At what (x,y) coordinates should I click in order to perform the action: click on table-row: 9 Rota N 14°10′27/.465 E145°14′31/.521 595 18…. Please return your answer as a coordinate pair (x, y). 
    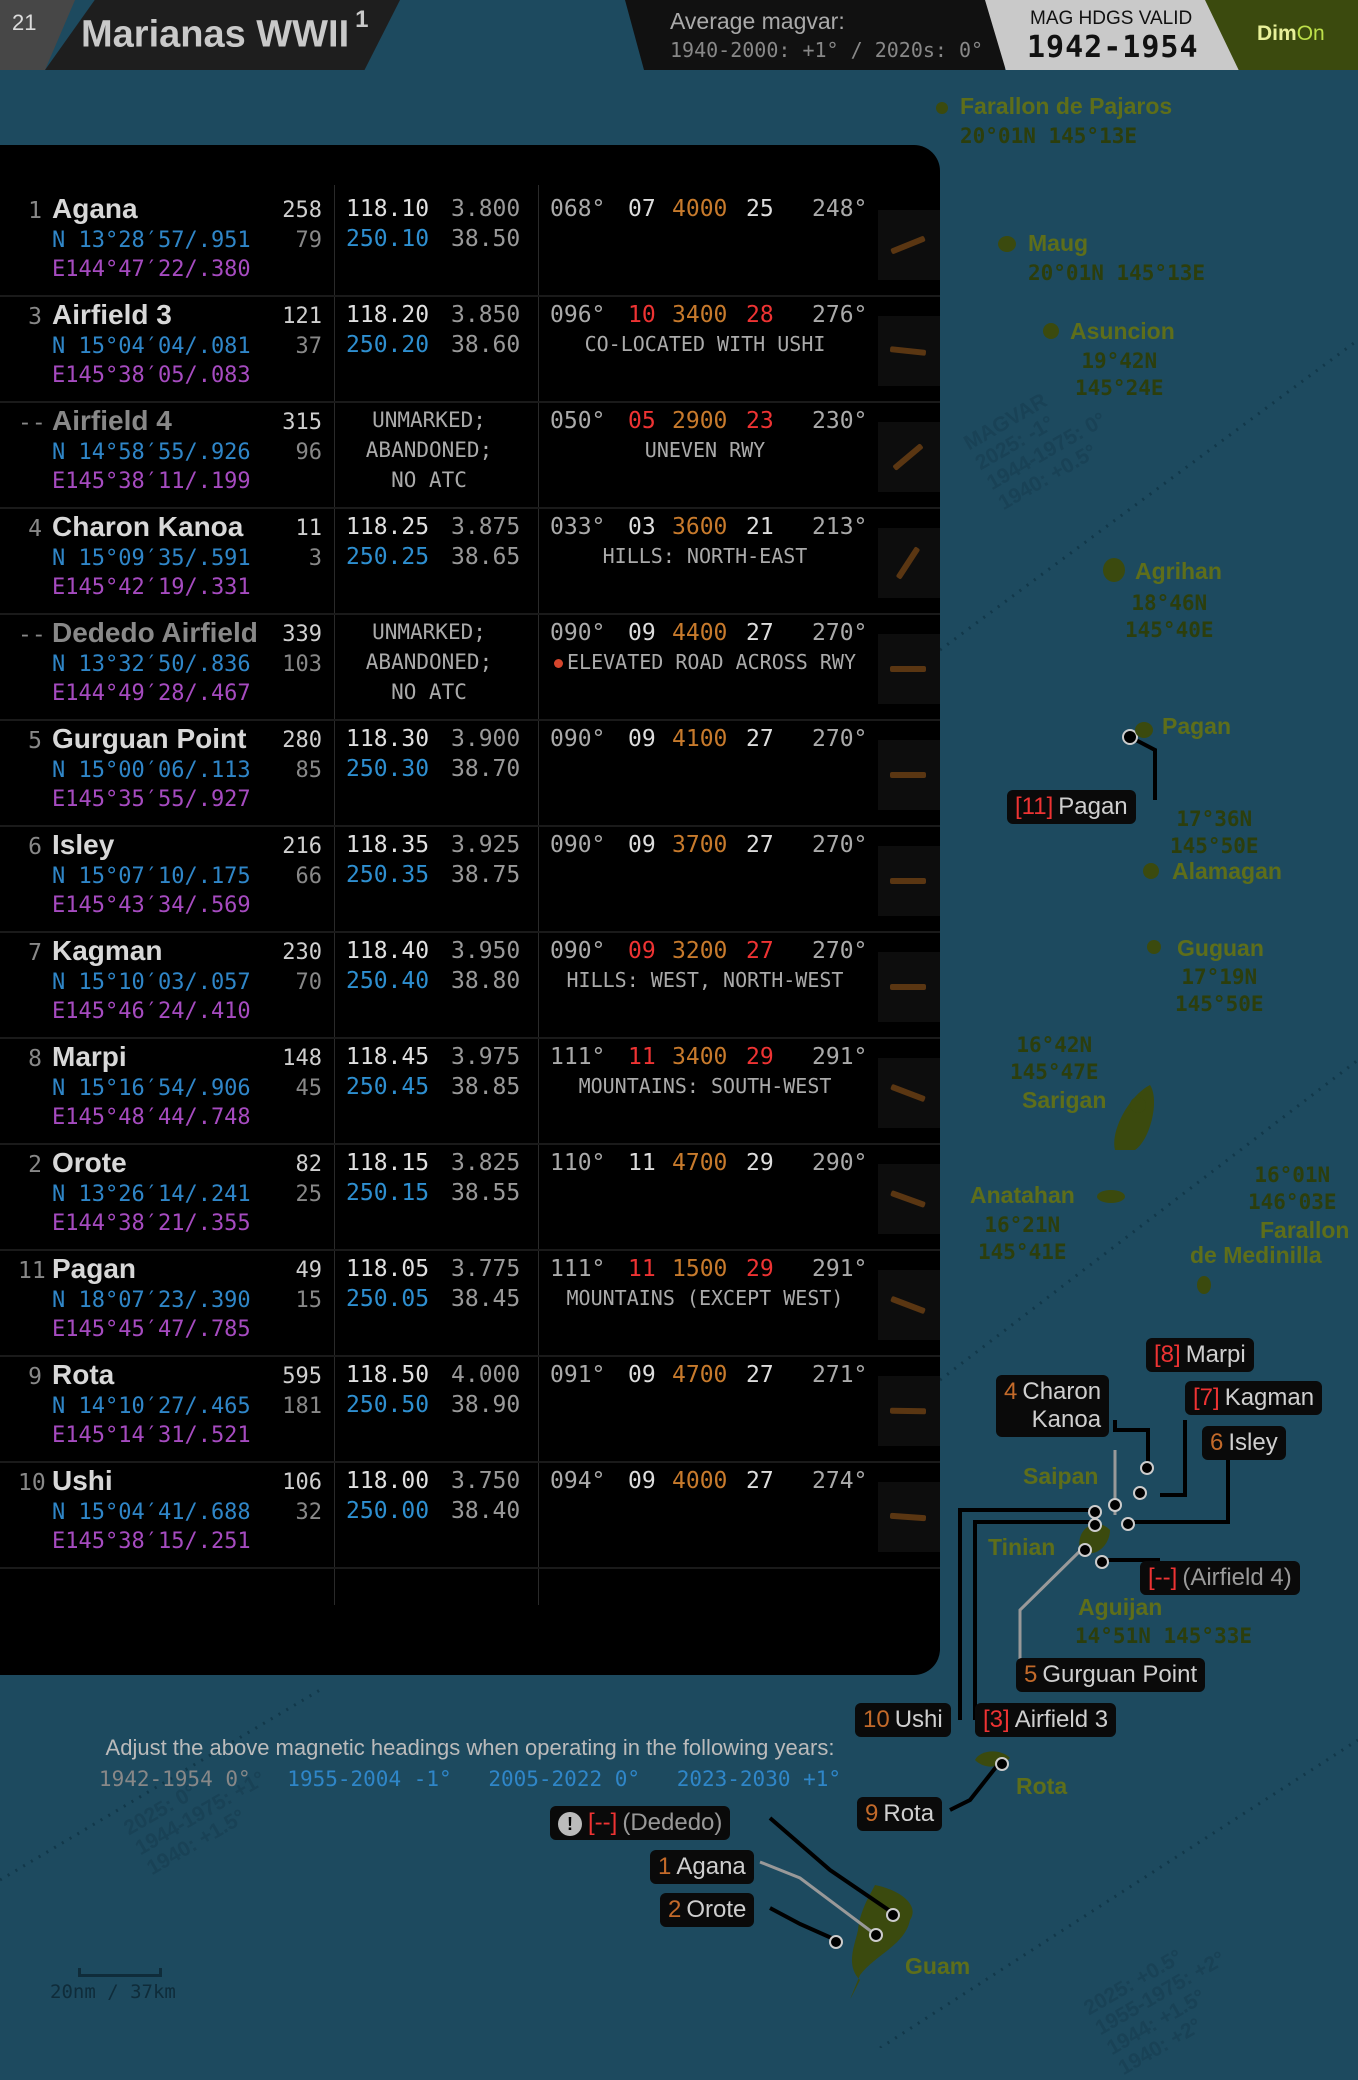
    Looking at the image, I should click on (470, 1409).